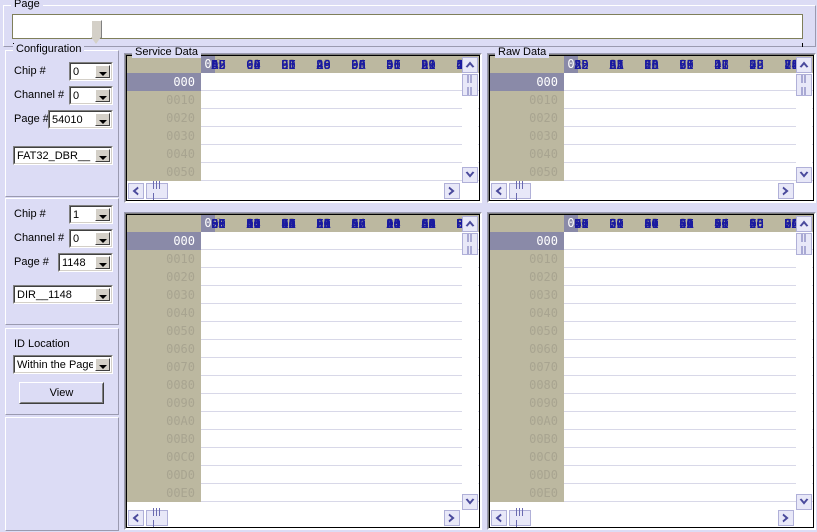 Image resolution: width=817 pixels, height=532 pixels. I want to click on service-data-vertical-scrollbar, so click(470, 120).